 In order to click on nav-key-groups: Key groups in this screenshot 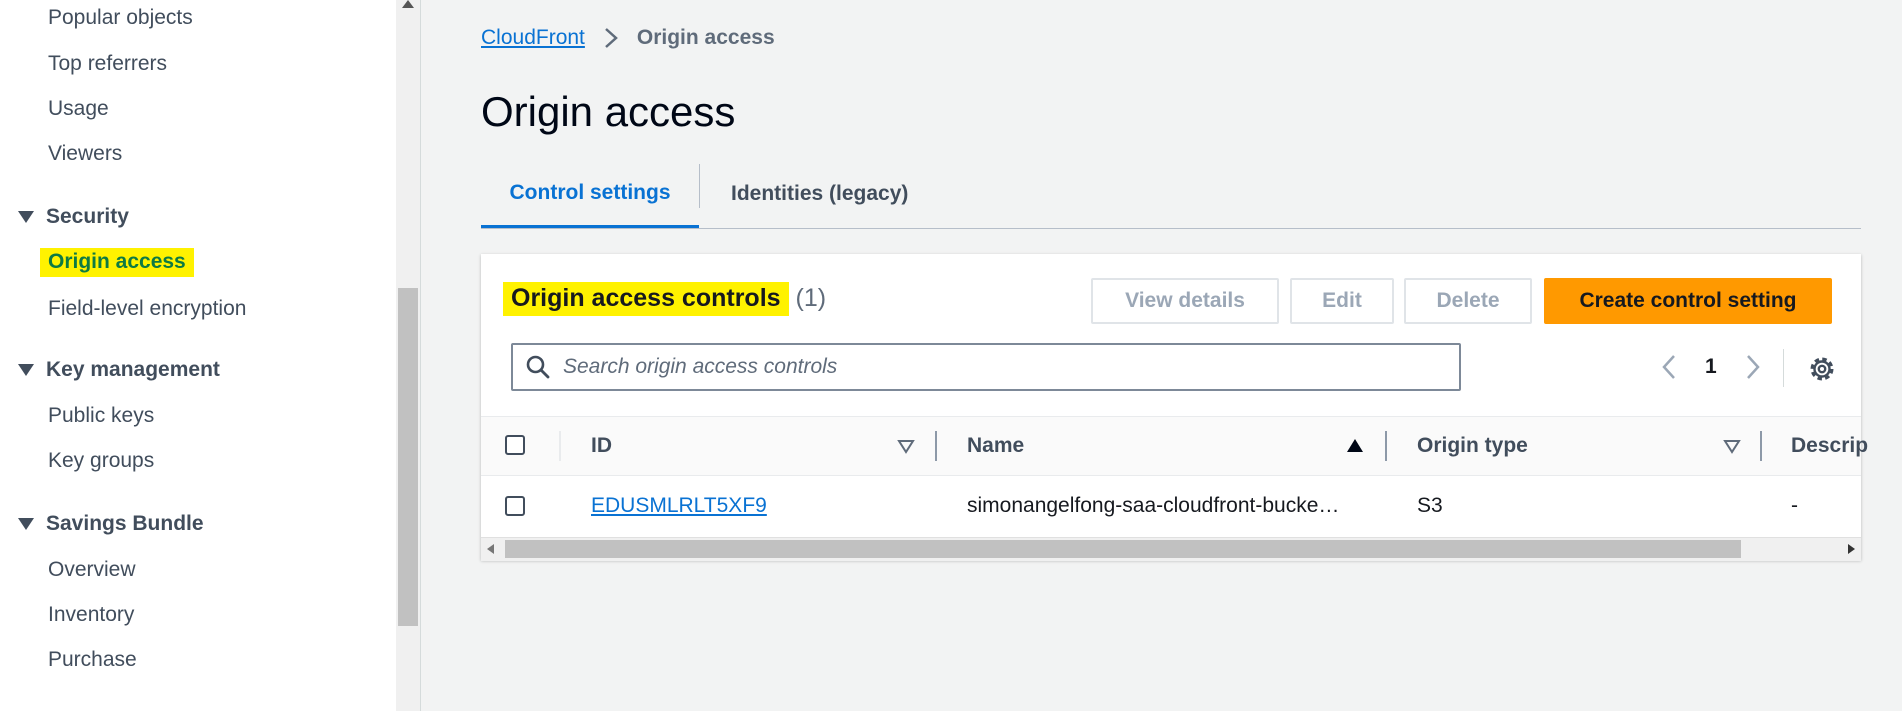, I will do `click(101, 461)`.